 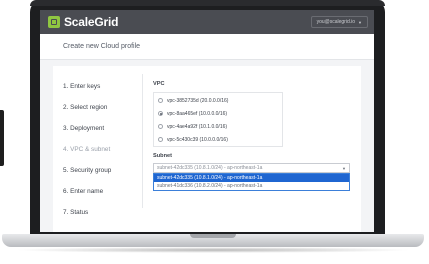 I want to click on vpc-option: vpc-8aa465ef (10.0.0.0/16), so click(x=192, y=113).